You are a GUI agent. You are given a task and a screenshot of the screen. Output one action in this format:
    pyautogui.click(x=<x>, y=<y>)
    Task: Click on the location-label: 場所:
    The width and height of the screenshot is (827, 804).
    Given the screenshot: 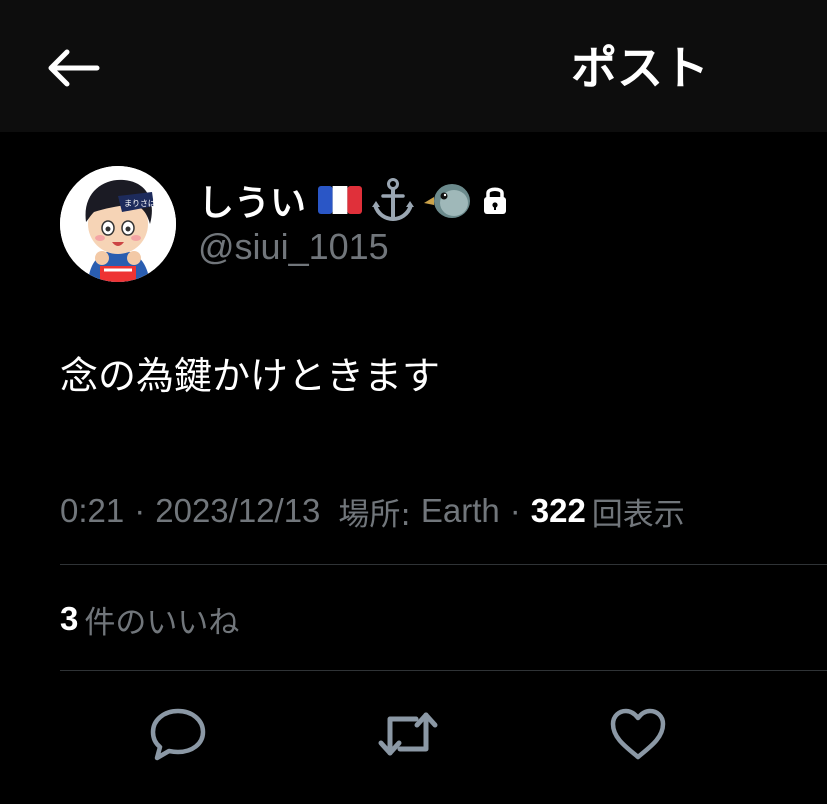 What is the action you would take?
    pyautogui.click(x=374, y=514)
    